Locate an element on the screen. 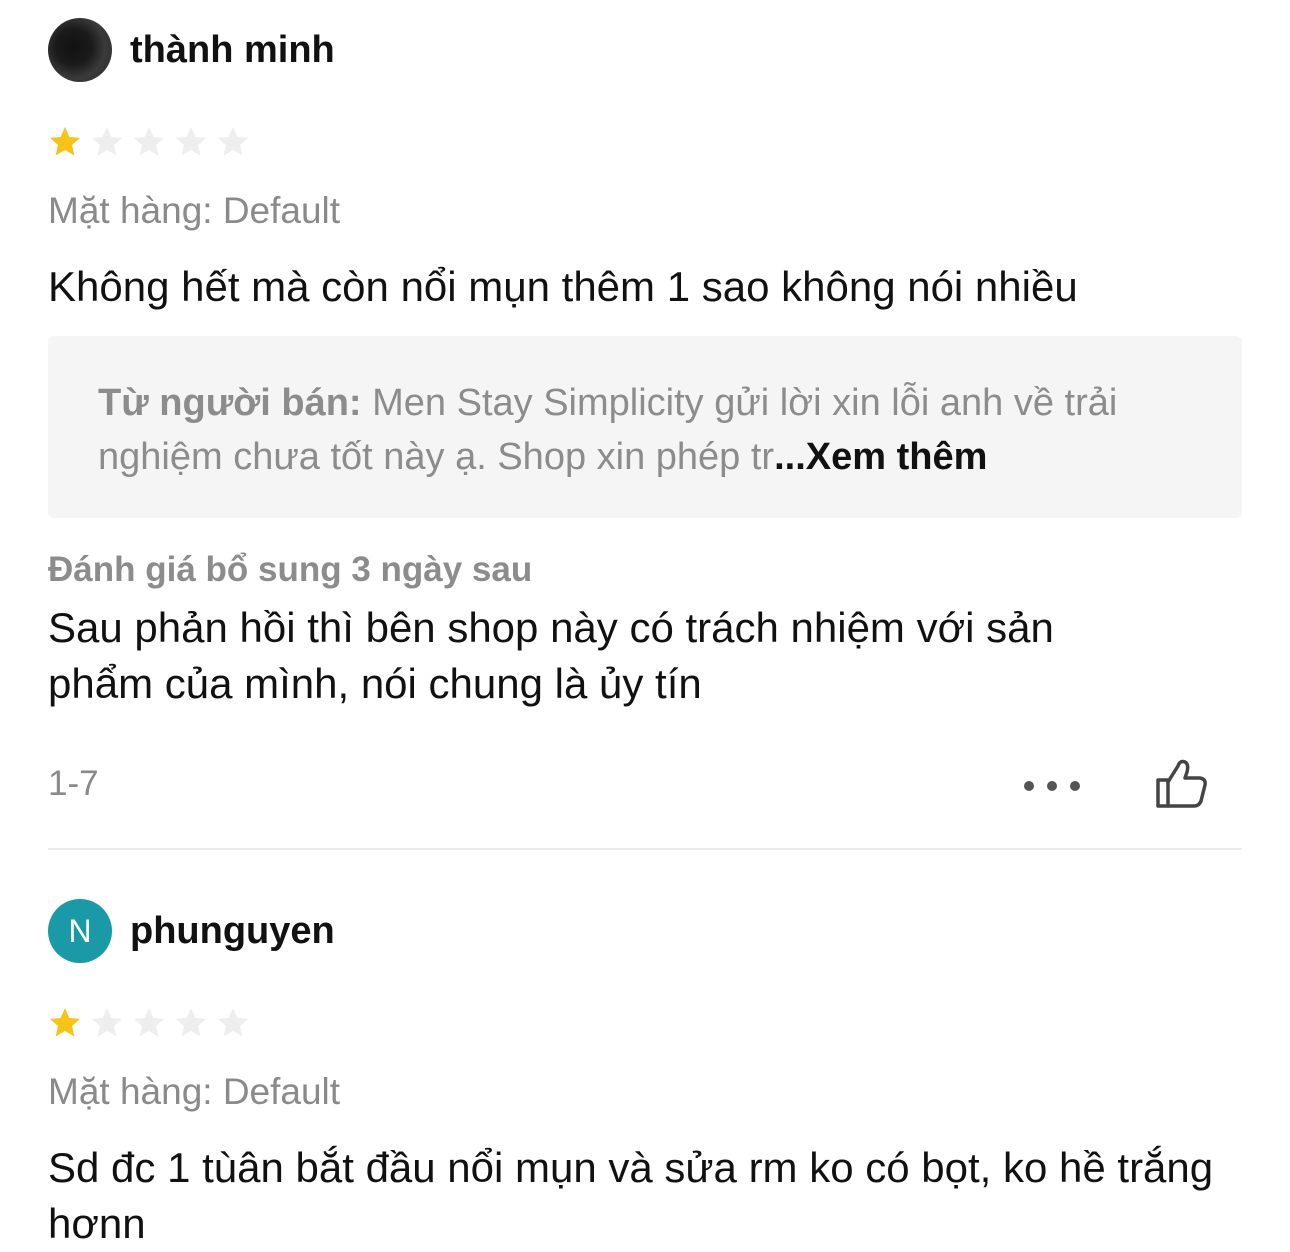 The image size is (1290, 1252). avatar-letter: N is located at coordinates (80, 930).